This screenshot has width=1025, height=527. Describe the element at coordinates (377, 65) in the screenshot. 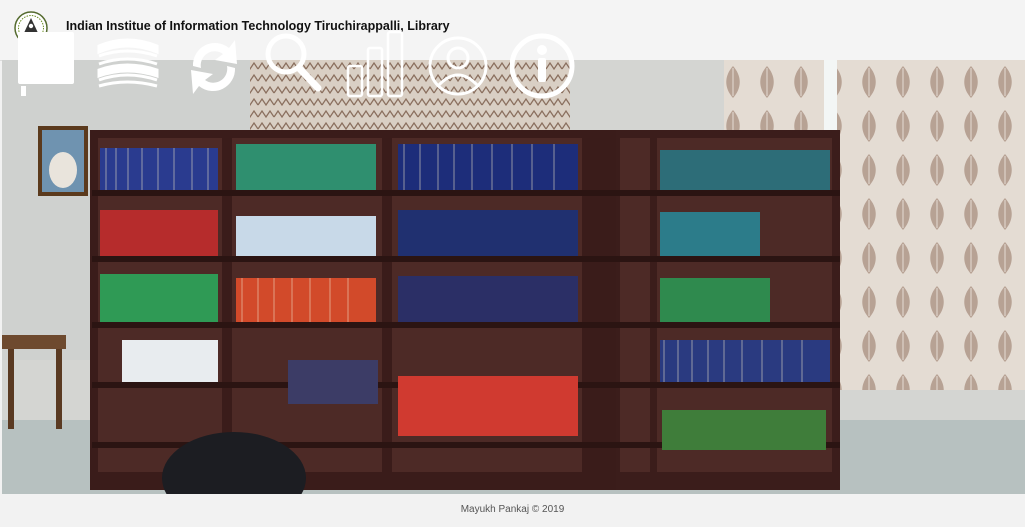

I see `statistics-bar-chart-icon` at that location.